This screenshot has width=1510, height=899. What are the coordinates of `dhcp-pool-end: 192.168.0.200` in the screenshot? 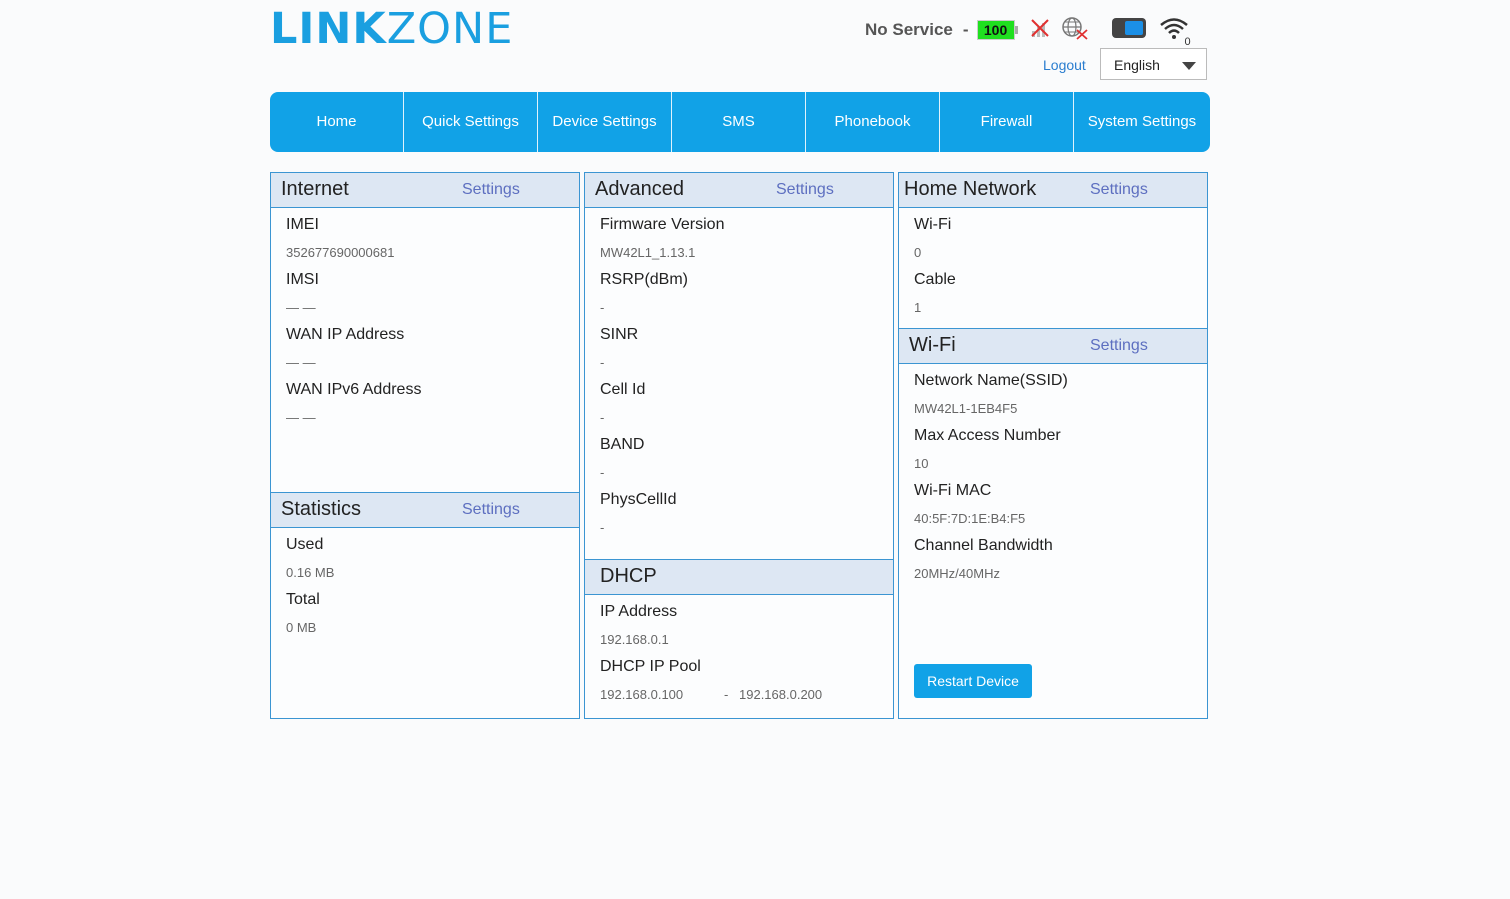 It's located at (781, 694).